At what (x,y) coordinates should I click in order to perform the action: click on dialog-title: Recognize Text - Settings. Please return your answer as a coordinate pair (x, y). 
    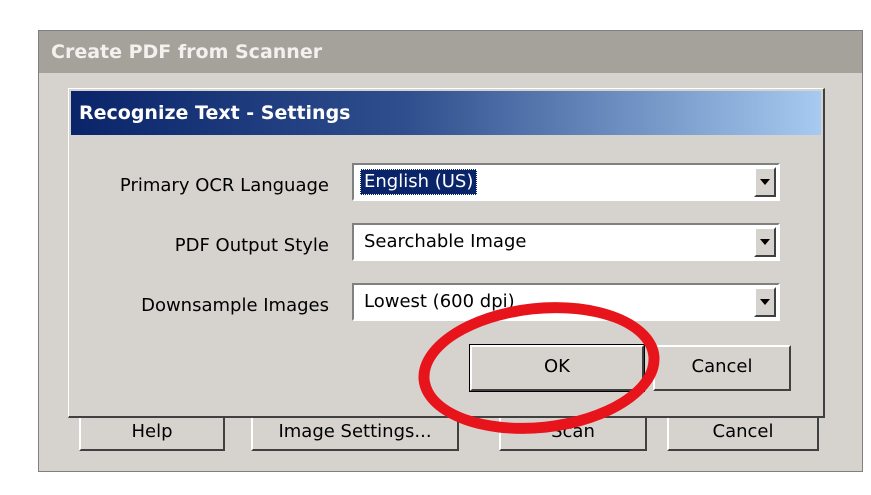
    Looking at the image, I should click on (446, 113).